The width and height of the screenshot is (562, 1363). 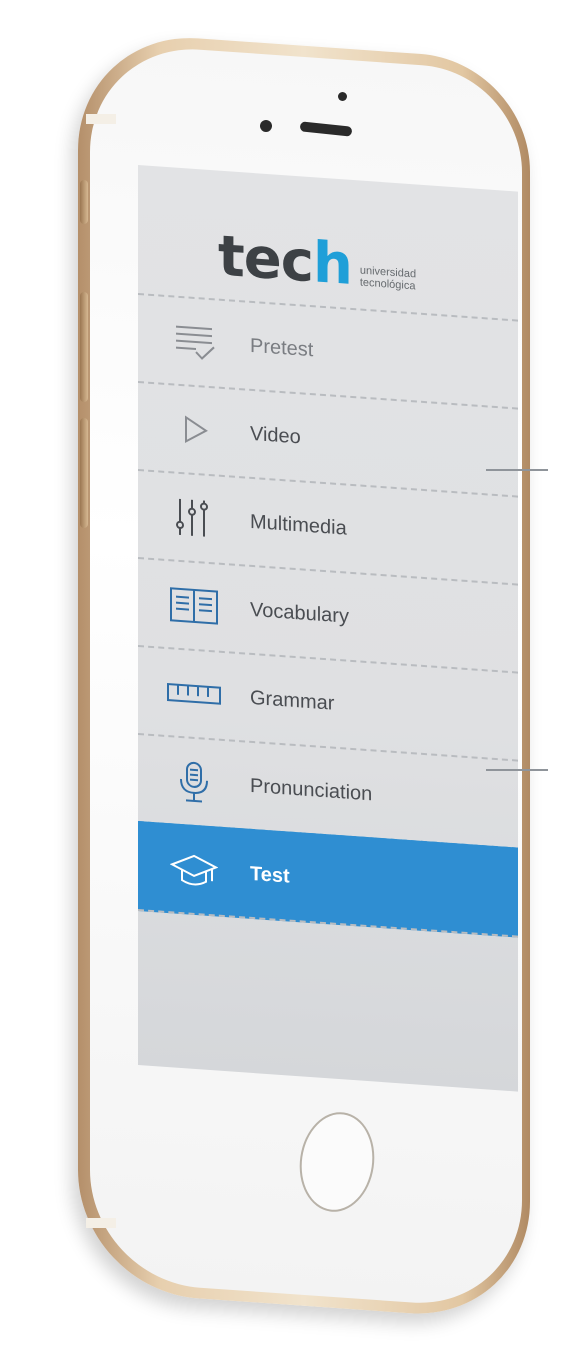 What do you see at coordinates (270, 875) in the screenshot?
I see `menu-label: Test` at bounding box center [270, 875].